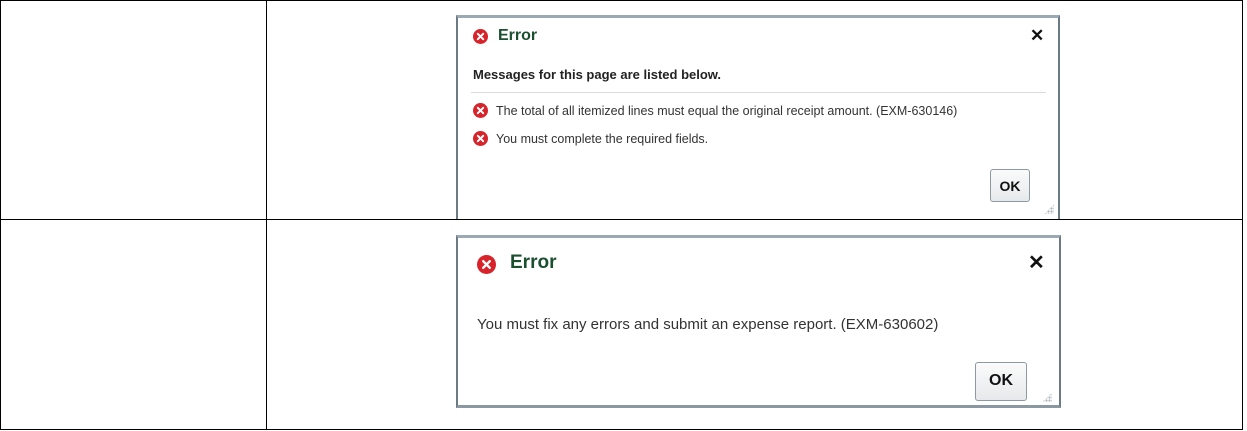  Describe the element at coordinates (602, 138) in the screenshot. I see `error-message-text: You must complete the required fields.` at that location.